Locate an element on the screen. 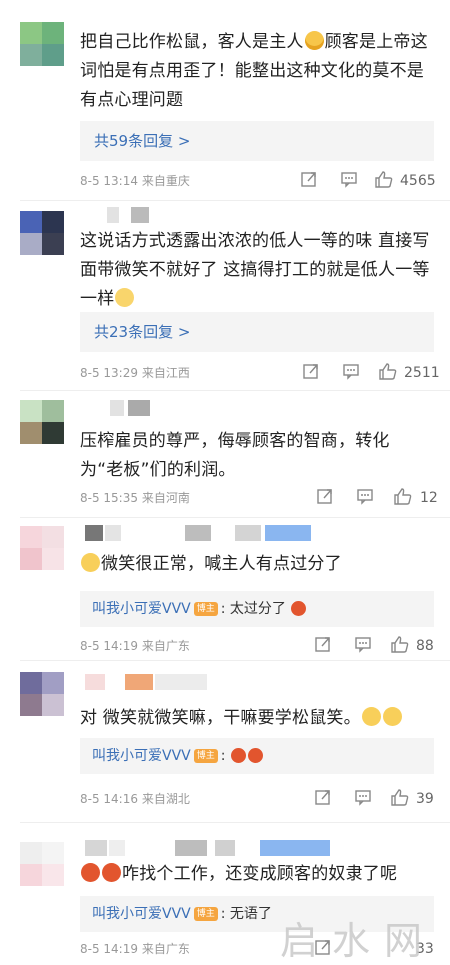 The width and height of the screenshot is (450, 965). like-count: 39 is located at coordinates (425, 799).